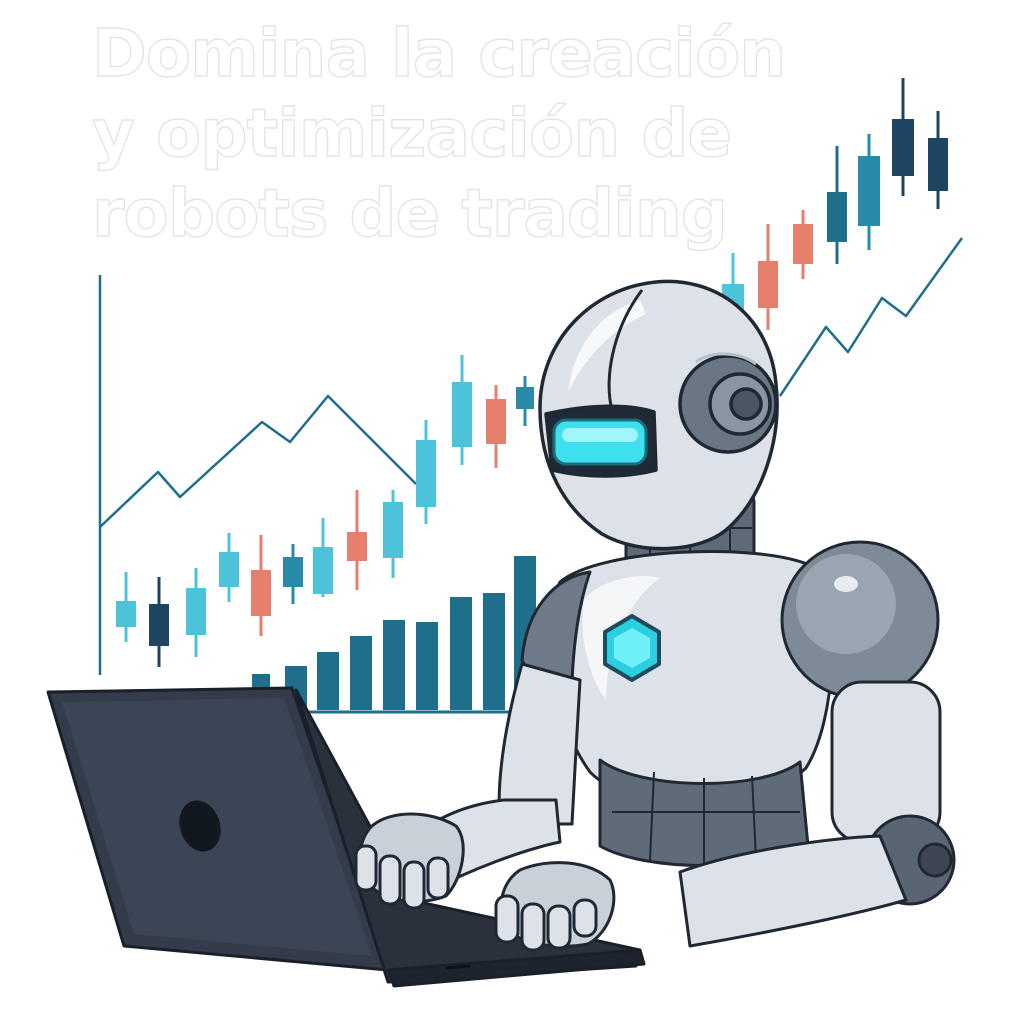 The height and width of the screenshot is (1024, 1024). I want to click on robot-hand-right, so click(555, 906).